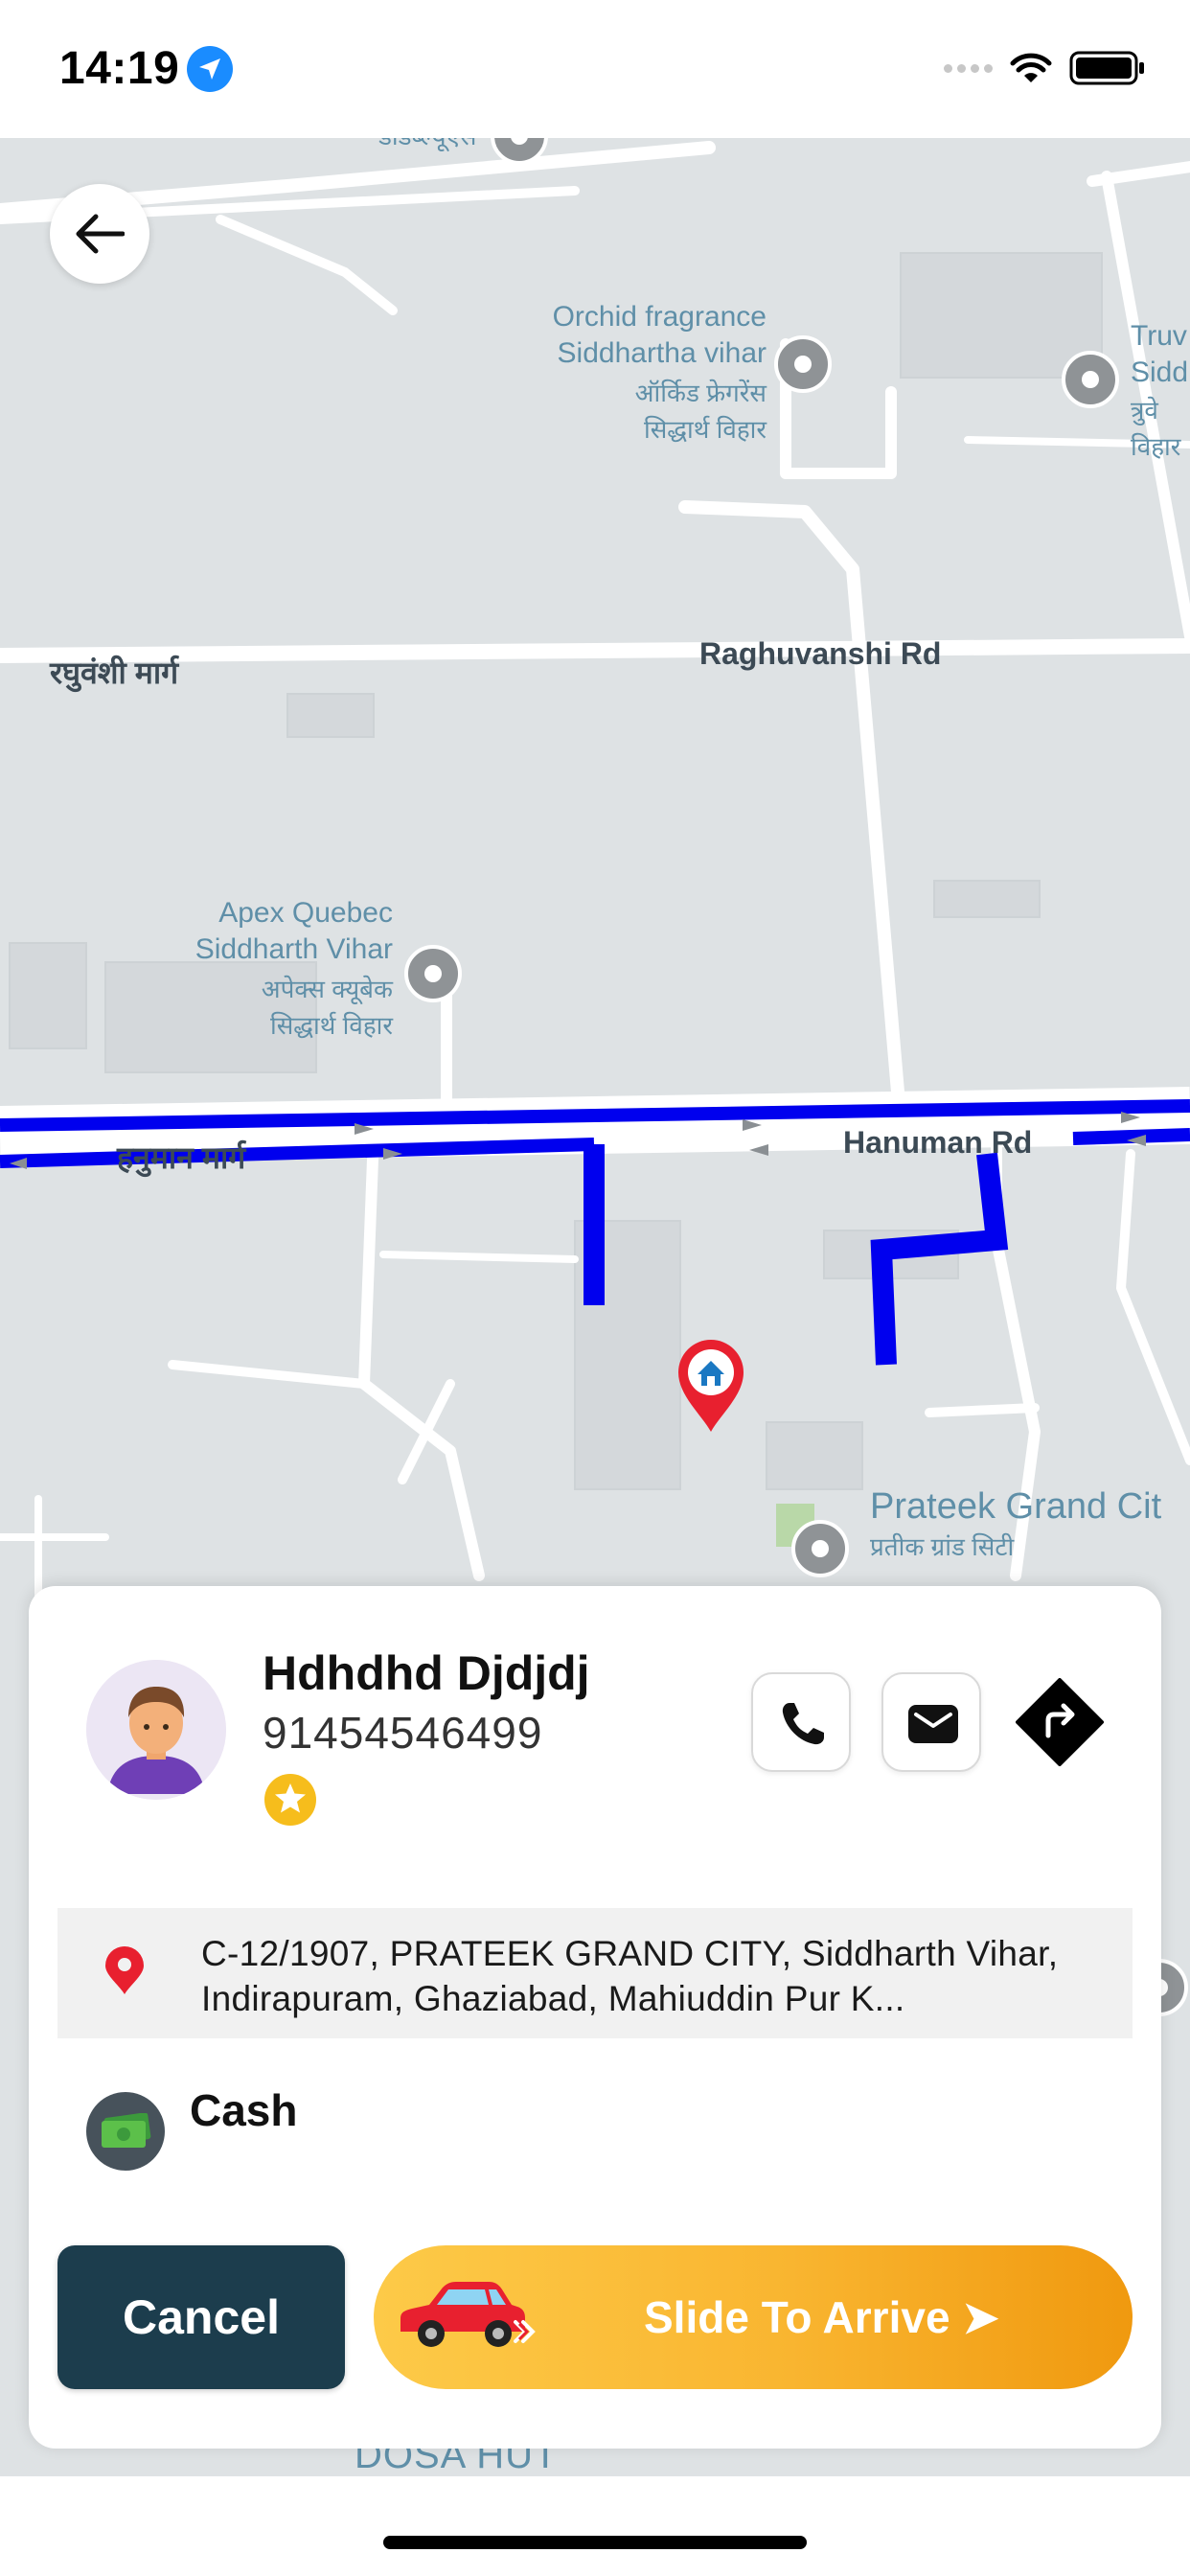 The height and width of the screenshot is (2576, 1190). What do you see at coordinates (1160, 372) in the screenshot?
I see `poi-label: Sidd` at bounding box center [1160, 372].